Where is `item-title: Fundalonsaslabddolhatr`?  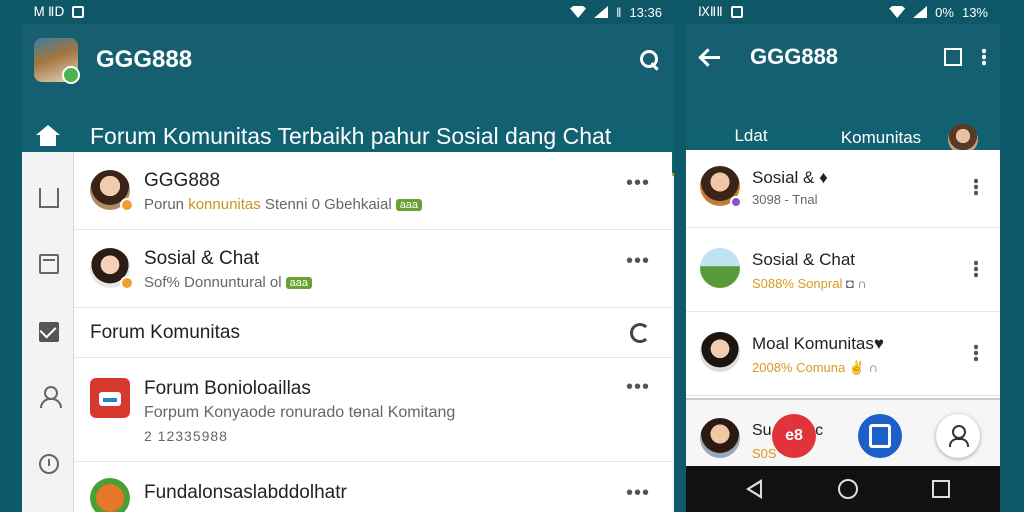 item-title: Fundalonsaslabddolhatr is located at coordinates (245, 492).